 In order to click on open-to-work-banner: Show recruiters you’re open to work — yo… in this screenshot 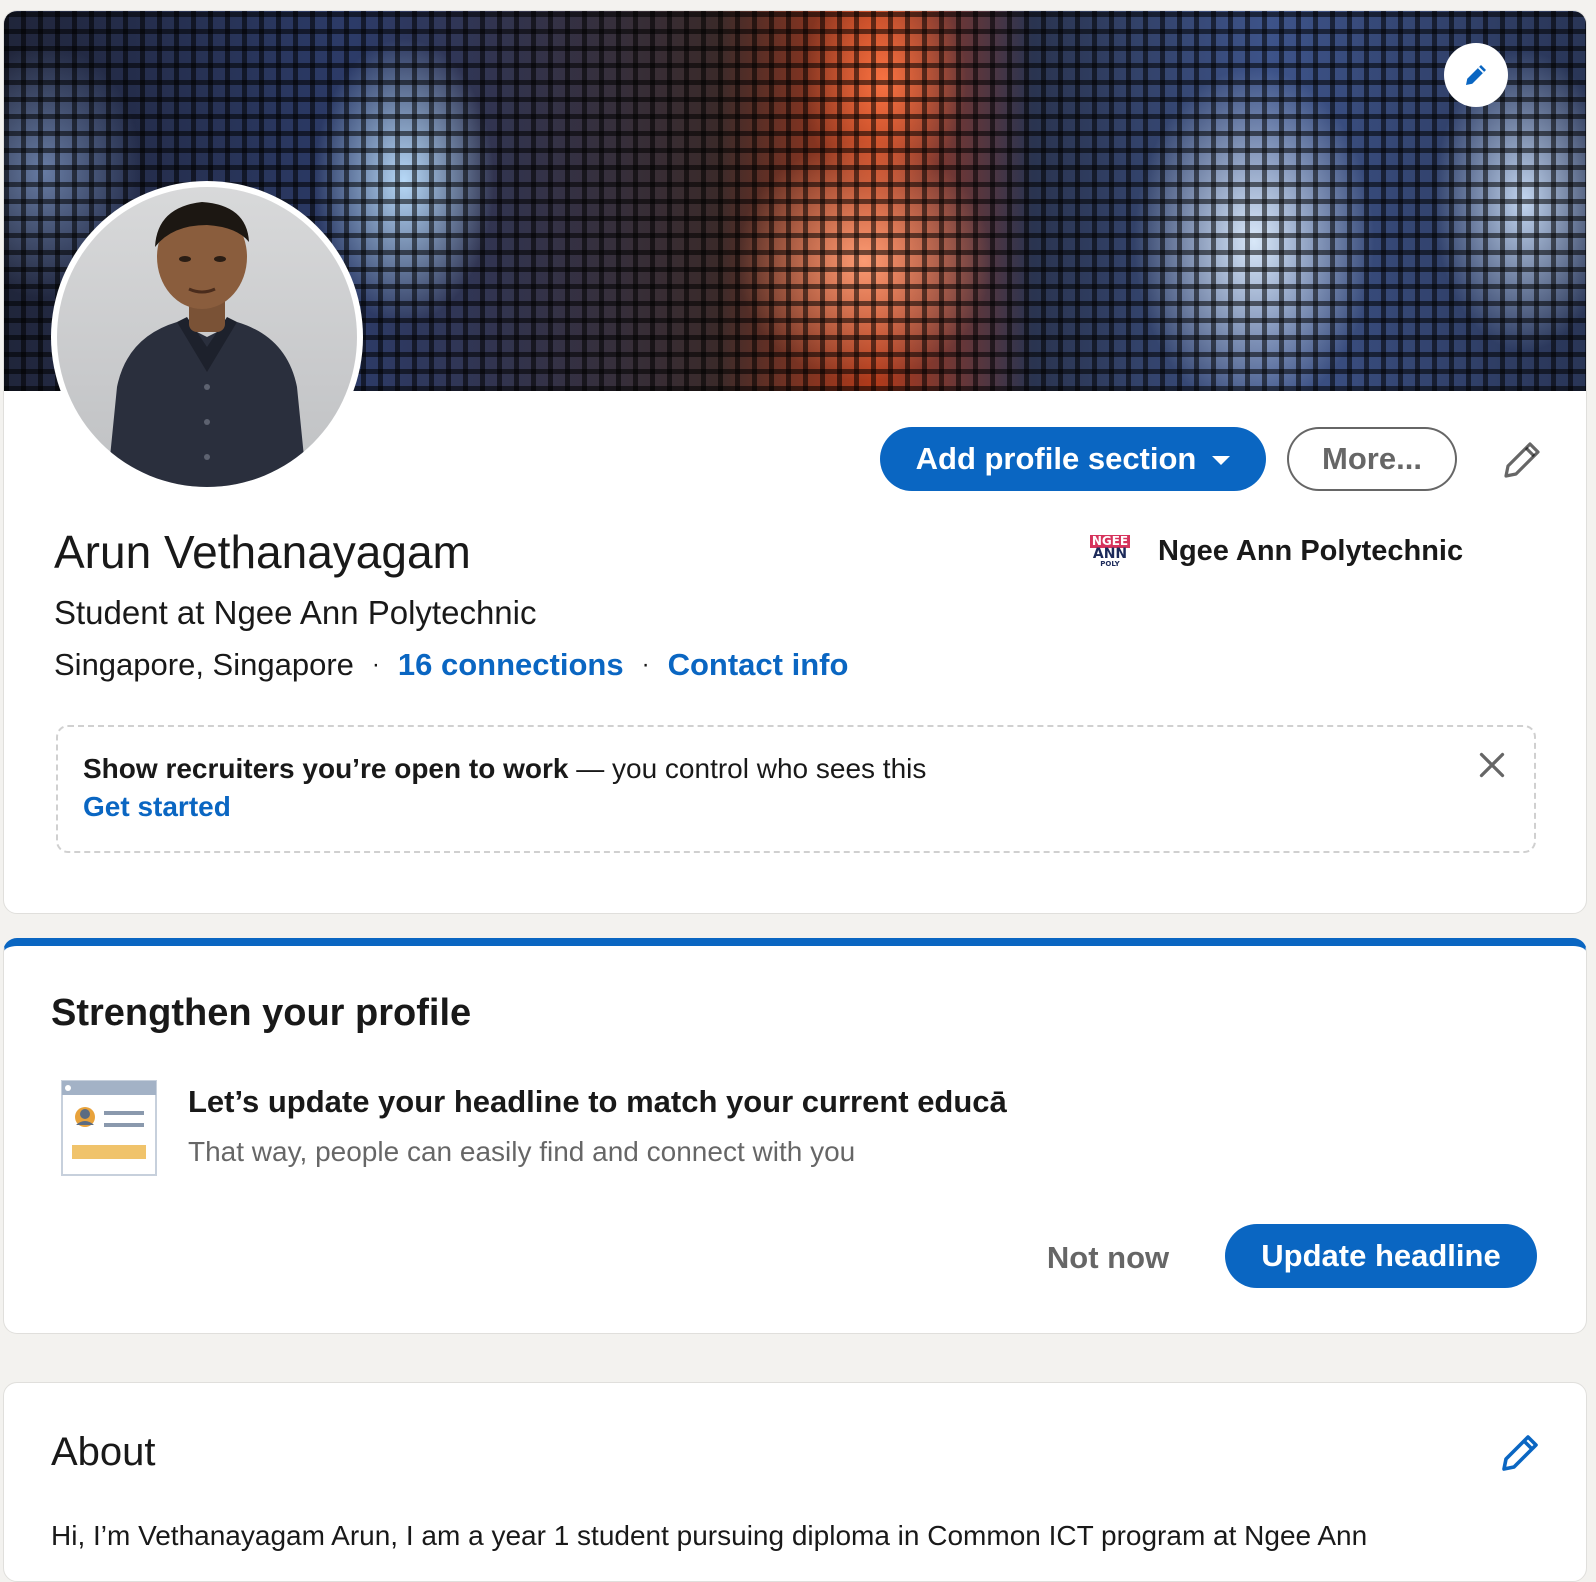, I will do `click(796, 789)`.